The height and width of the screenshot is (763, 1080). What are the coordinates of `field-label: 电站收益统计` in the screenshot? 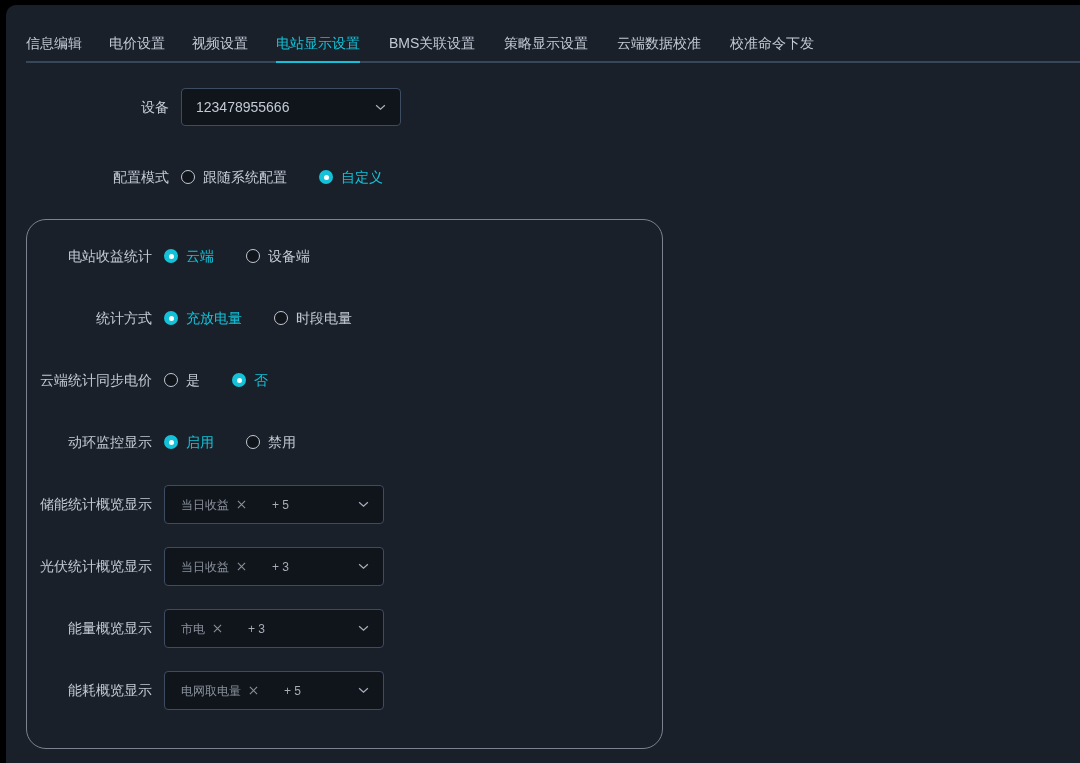 It's located at (110, 256).